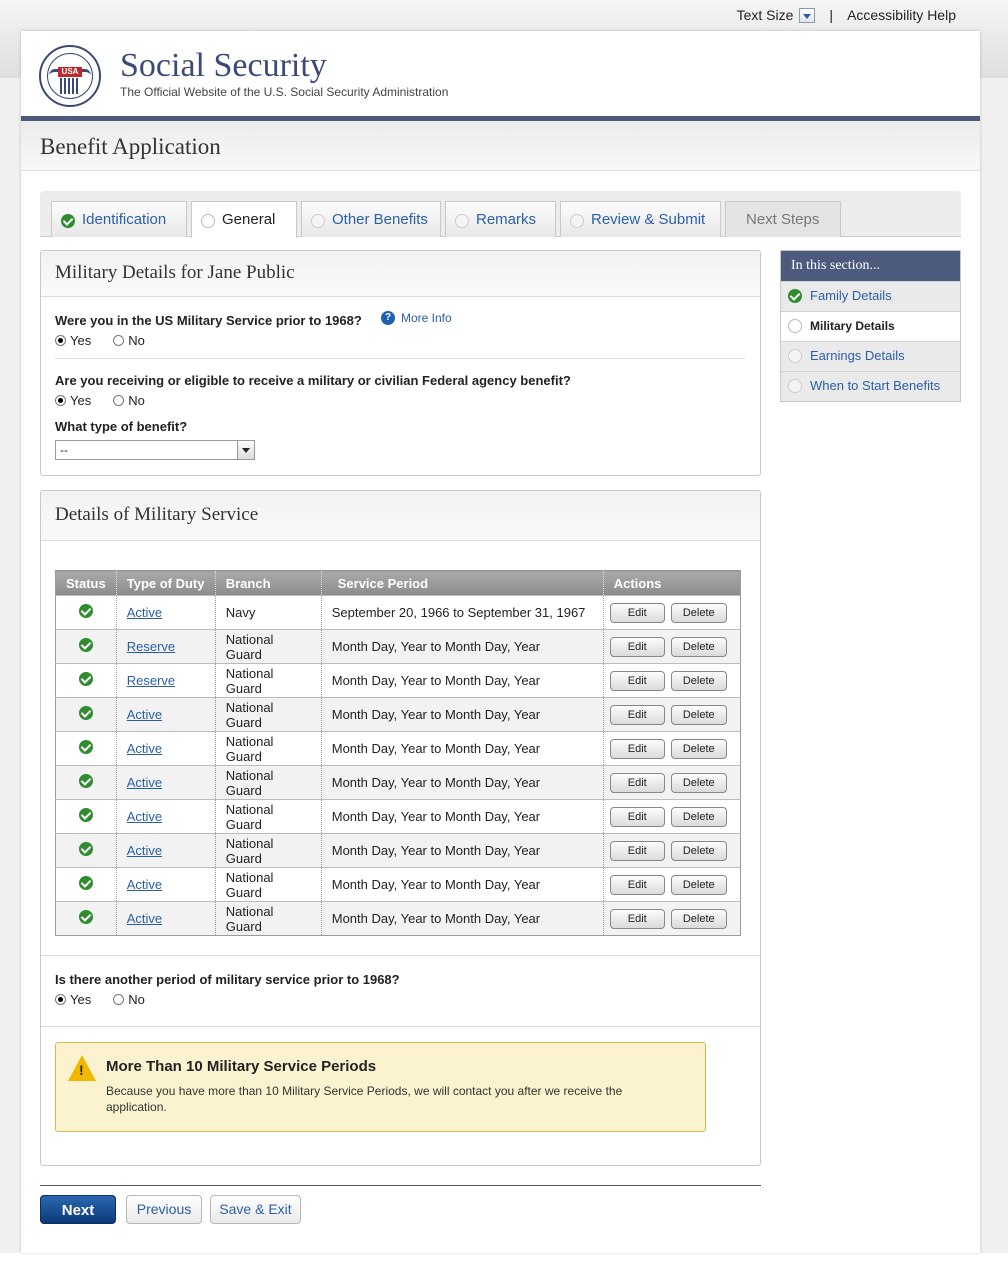  What do you see at coordinates (245, 450) in the screenshot?
I see `chevron-down-icon` at bounding box center [245, 450].